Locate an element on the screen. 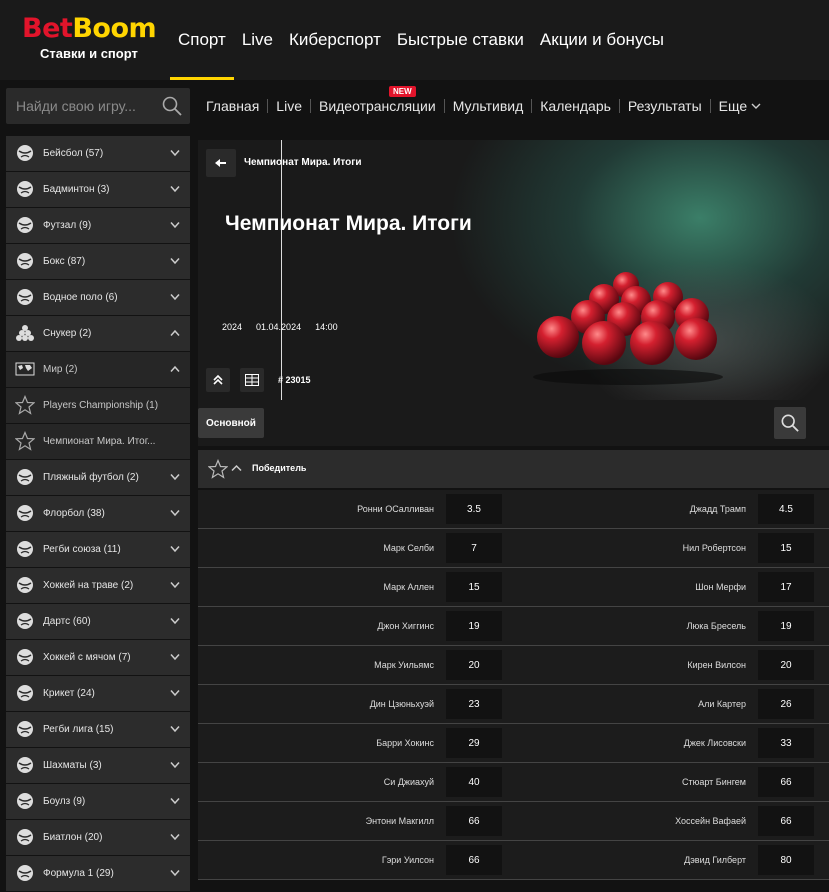 This screenshot has height=892, width=829. sidebar-item: Боулз (9) is located at coordinates (98, 801).